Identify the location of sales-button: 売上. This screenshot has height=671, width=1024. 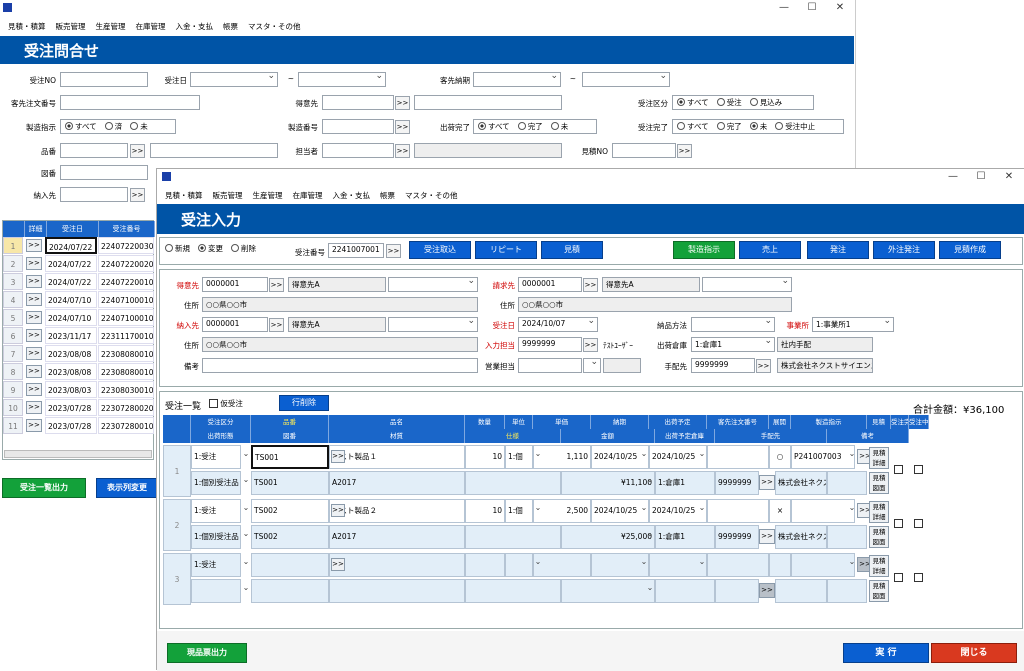
(770, 250).